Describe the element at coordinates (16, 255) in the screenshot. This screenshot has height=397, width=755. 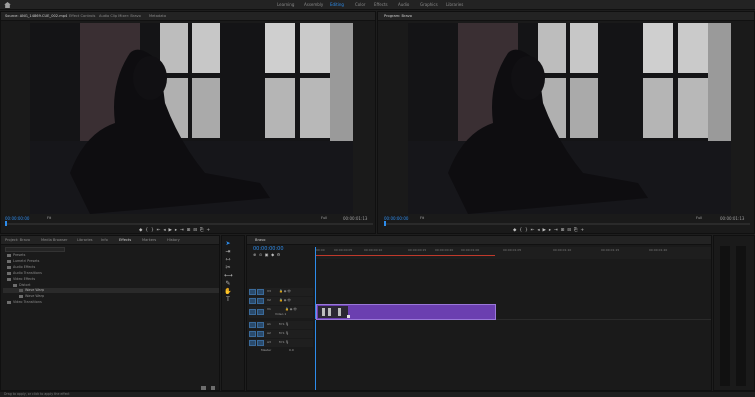
I see `tree-presets: Presets` at that location.